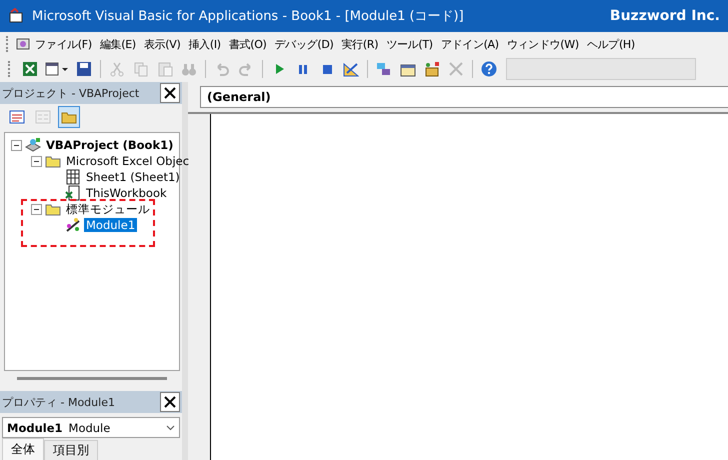  I want to click on tree-item: VBAProject (Book1), so click(110, 145).